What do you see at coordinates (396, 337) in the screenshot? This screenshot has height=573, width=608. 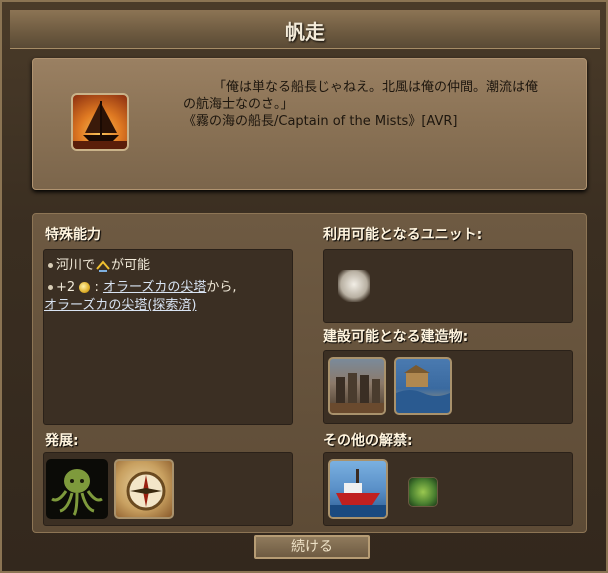 I see `buildings-title: 建設可能となる建造物:` at bounding box center [396, 337].